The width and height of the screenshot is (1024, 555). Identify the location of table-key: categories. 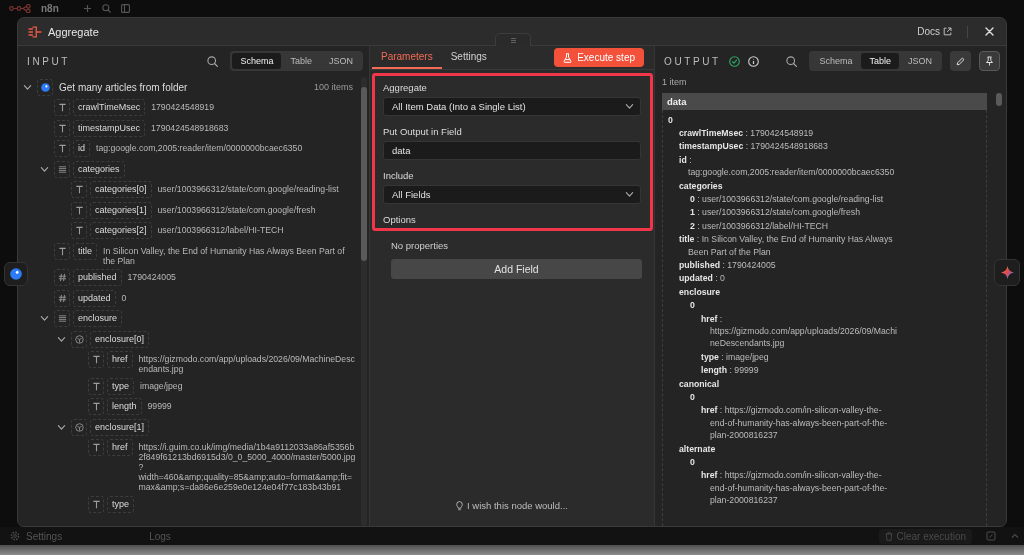
(701, 186).